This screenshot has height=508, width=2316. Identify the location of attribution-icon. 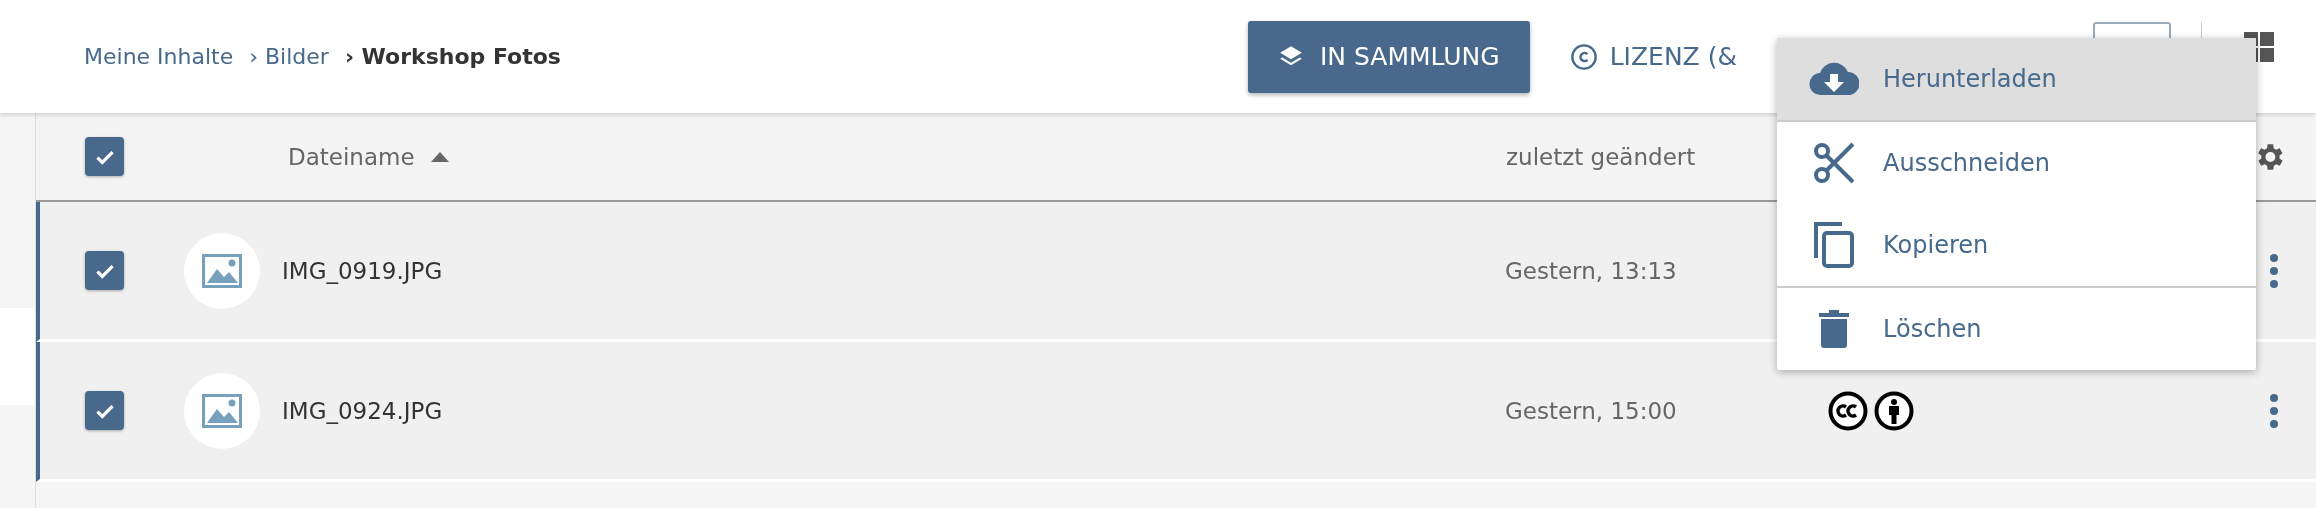
(1894, 410).